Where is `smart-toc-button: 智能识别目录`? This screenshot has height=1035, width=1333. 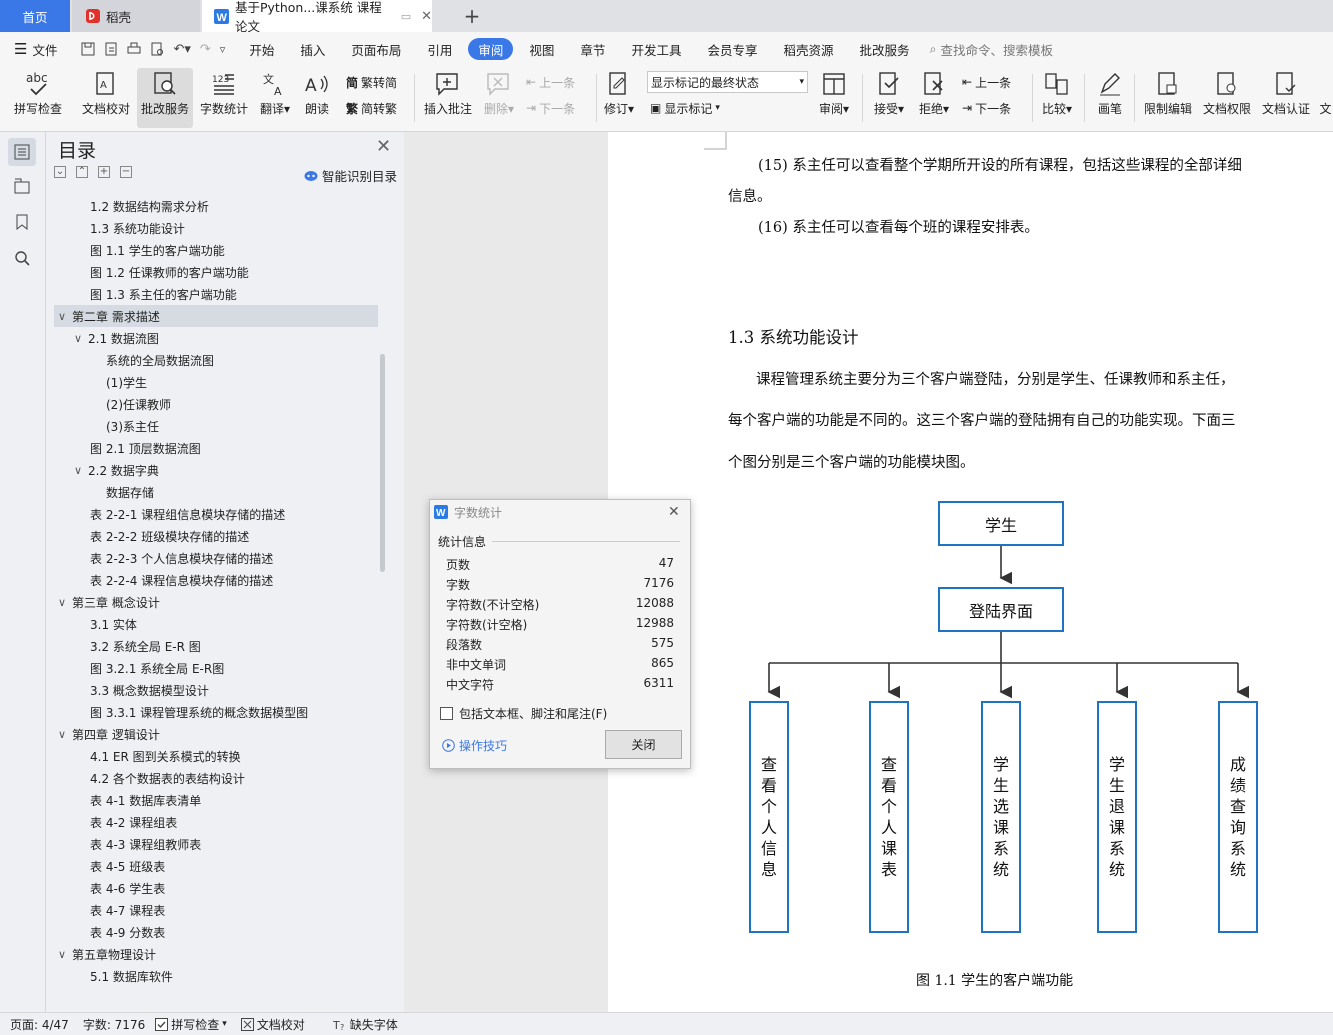 smart-toc-button: 智能识别目录 is located at coordinates (350, 175).